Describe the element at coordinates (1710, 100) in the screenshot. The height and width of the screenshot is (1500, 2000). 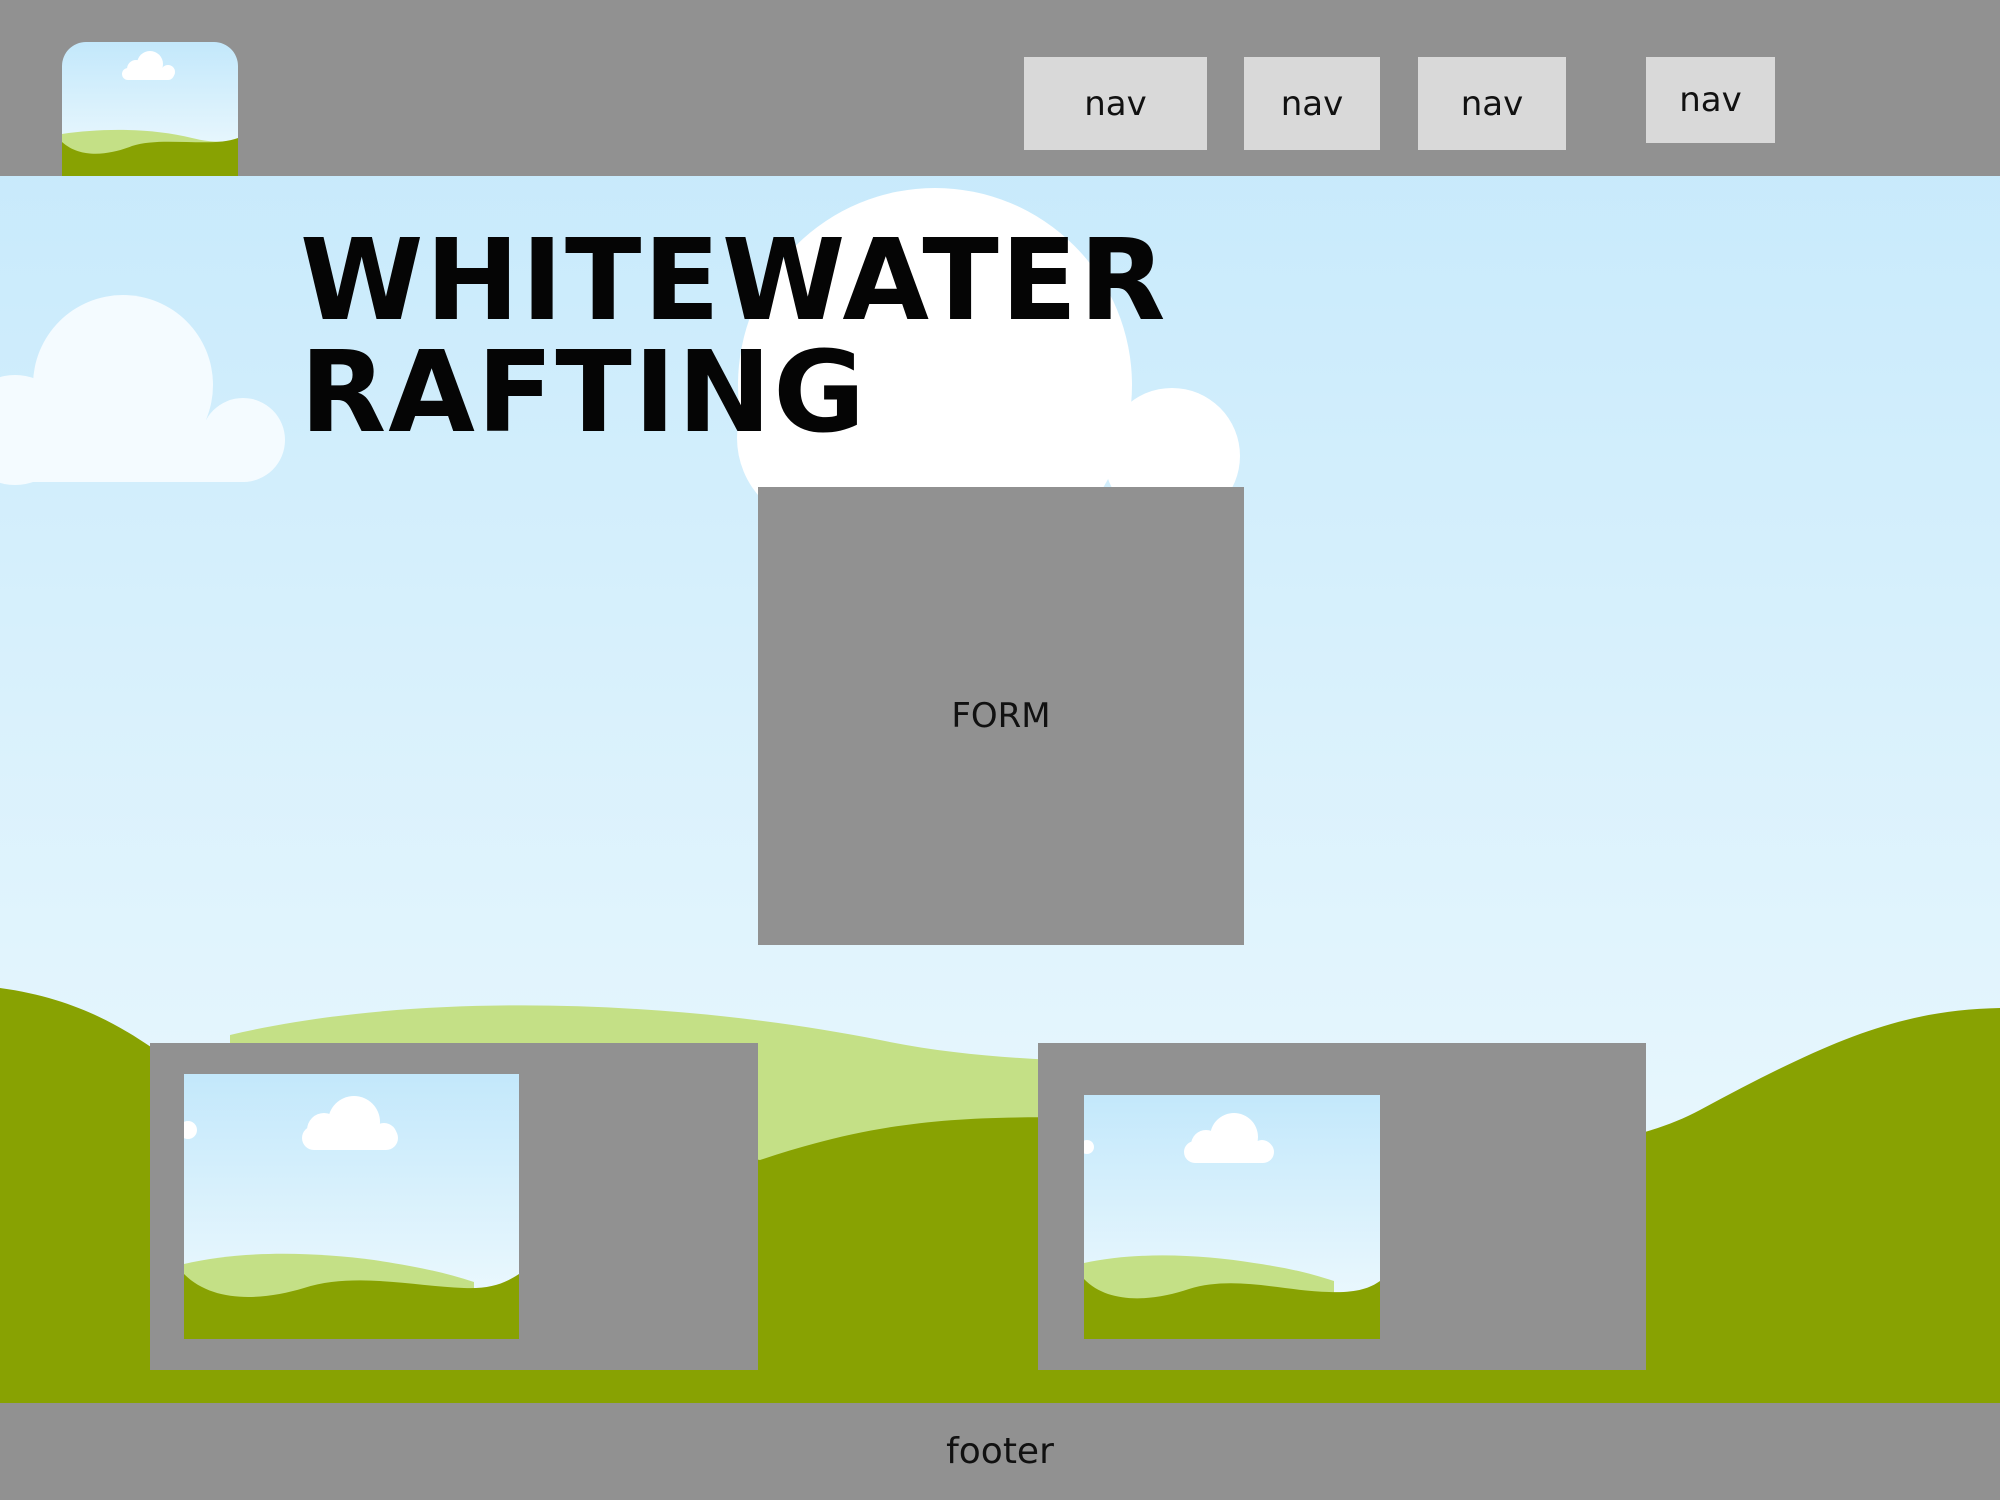
I see `nav-link-4: nav` at that location.